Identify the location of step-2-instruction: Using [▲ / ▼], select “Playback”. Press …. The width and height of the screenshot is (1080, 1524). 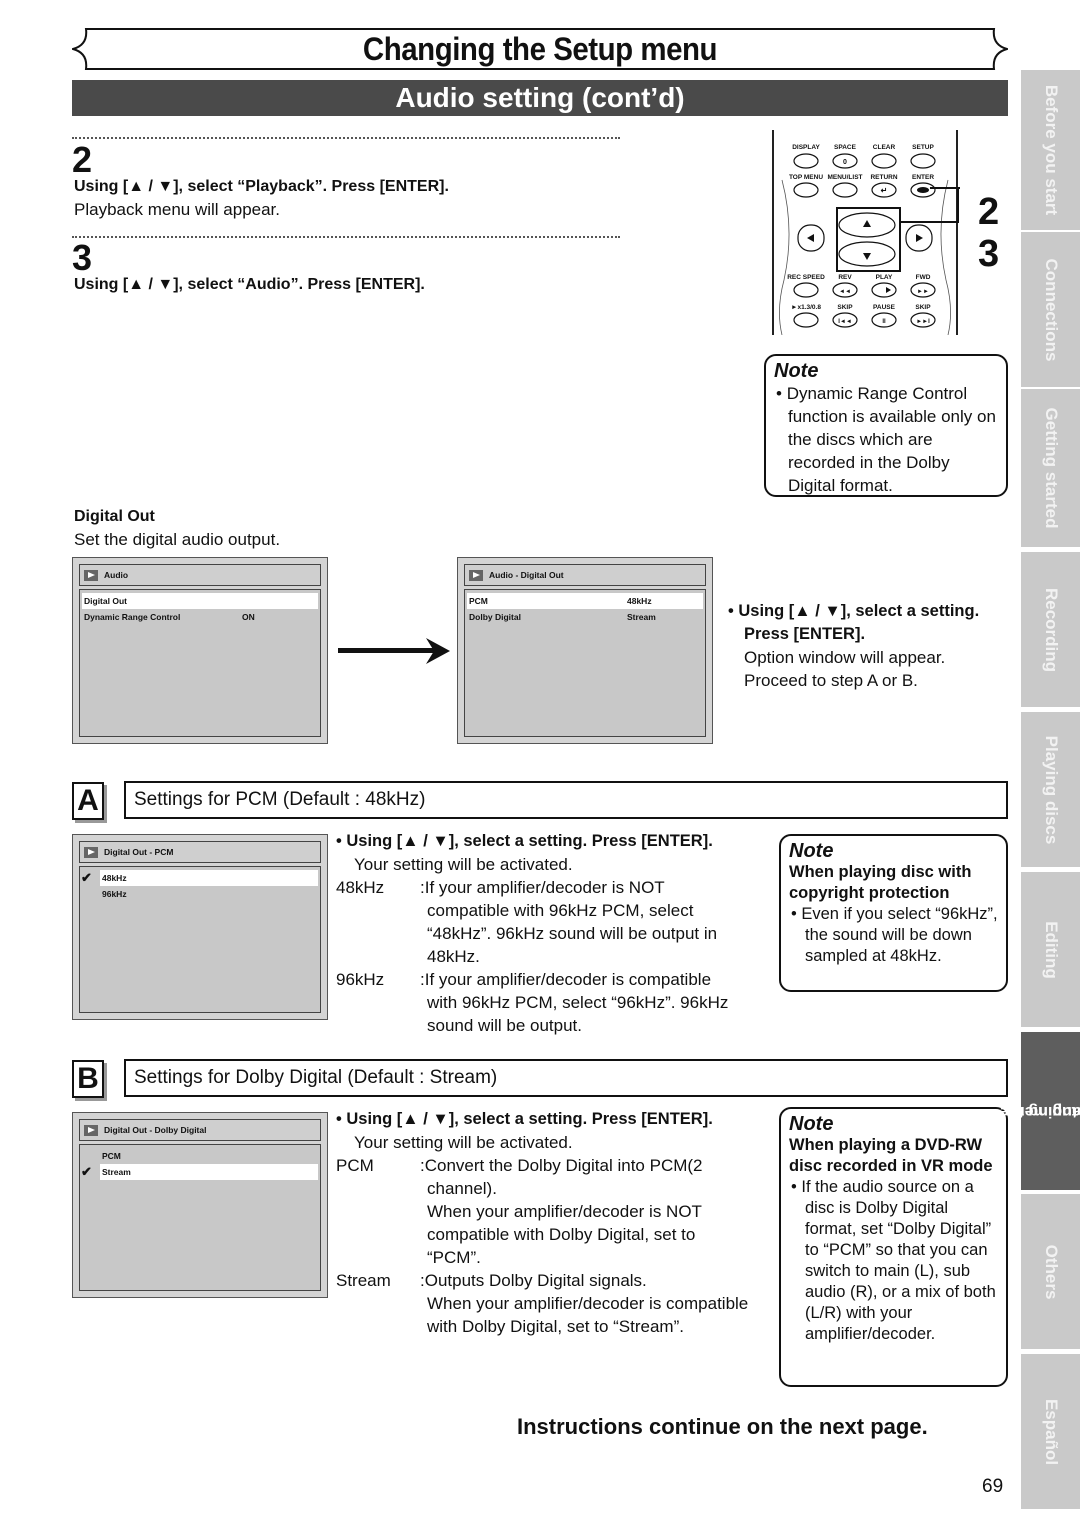
(261, 186).